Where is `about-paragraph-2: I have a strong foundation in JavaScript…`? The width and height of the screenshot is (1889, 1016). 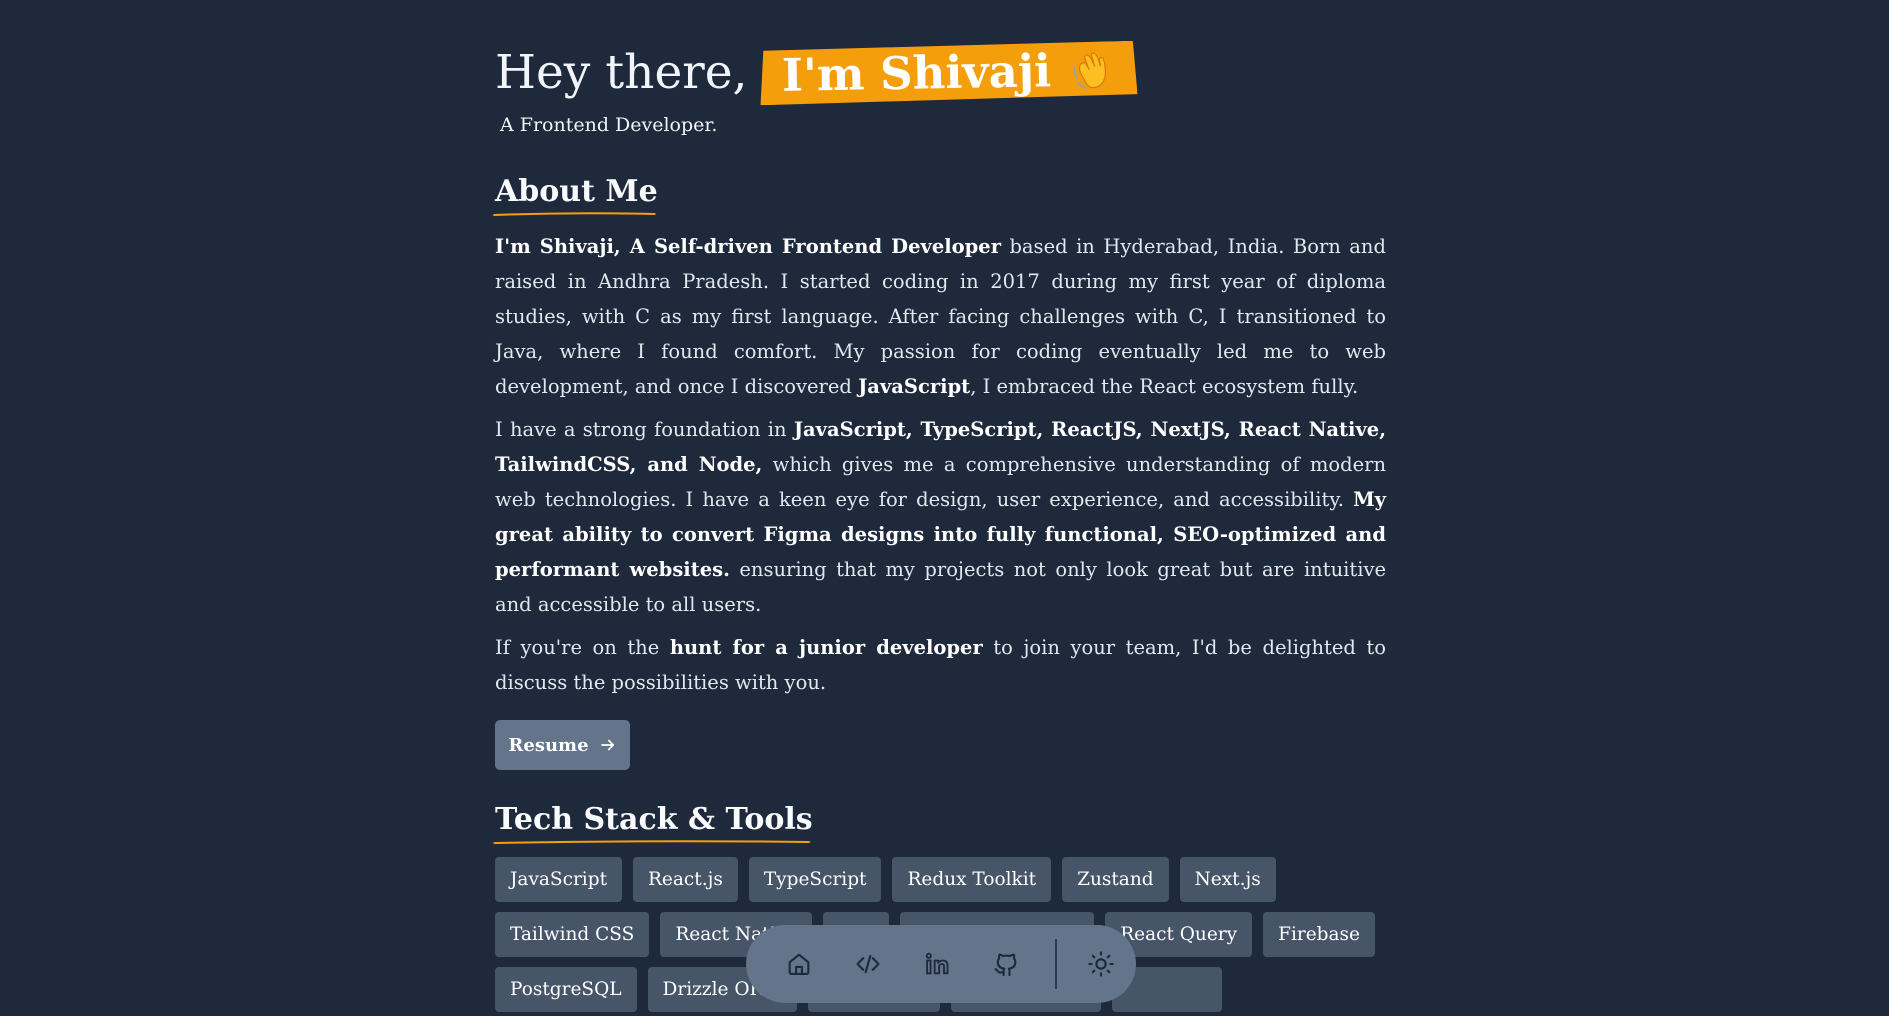 about-paragraph-2: I have a strong foundation in JavaScript… is located at coordinates (940, 517).